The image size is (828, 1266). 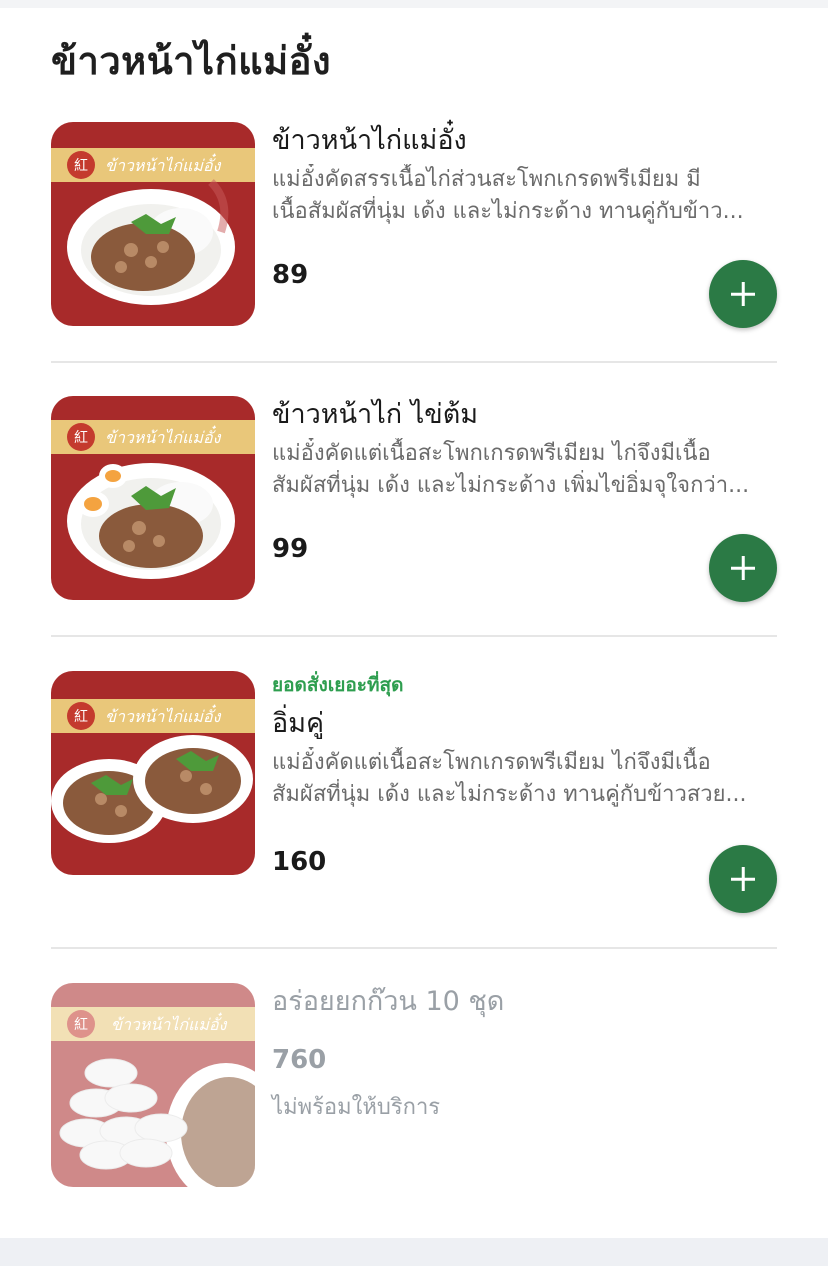 What do you see at coordinates (191, 61) in the screenshot?
I see `section-title: ข้าวหน้าไก่แม่อั๋ง` at bounding box center [191, 61].